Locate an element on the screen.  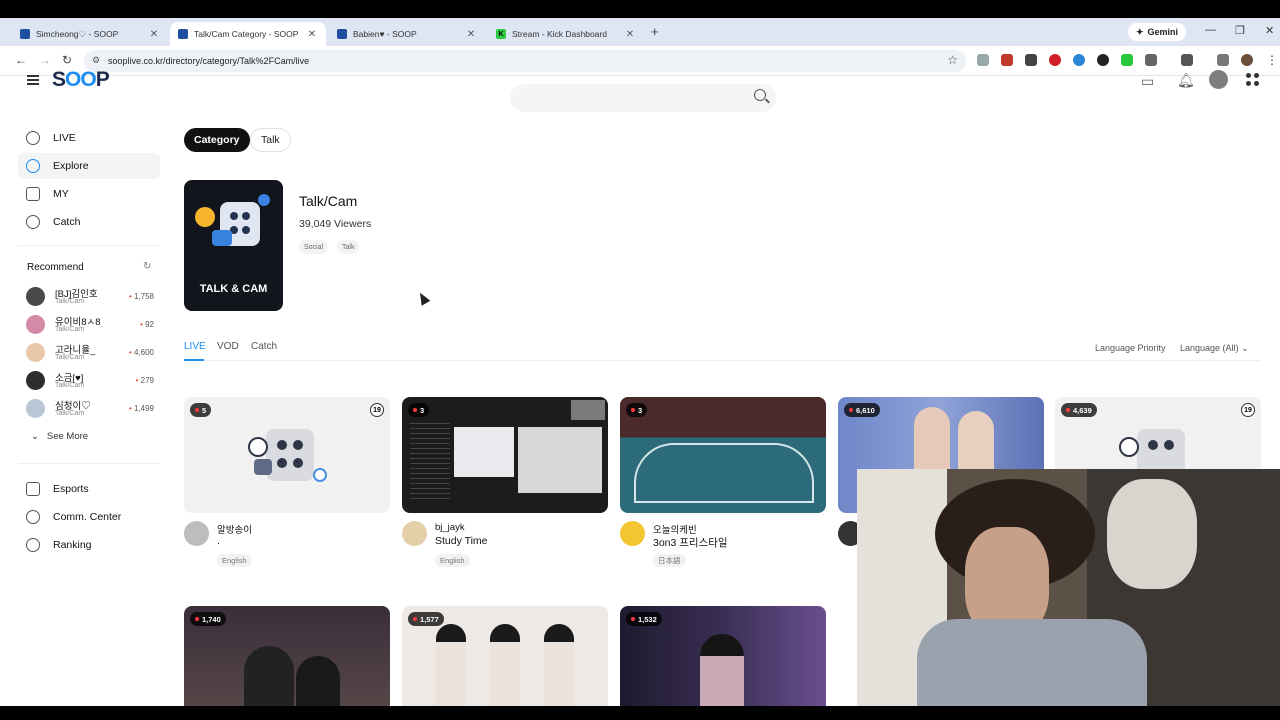
profile-avatar is located at coordinates (1247, 60).